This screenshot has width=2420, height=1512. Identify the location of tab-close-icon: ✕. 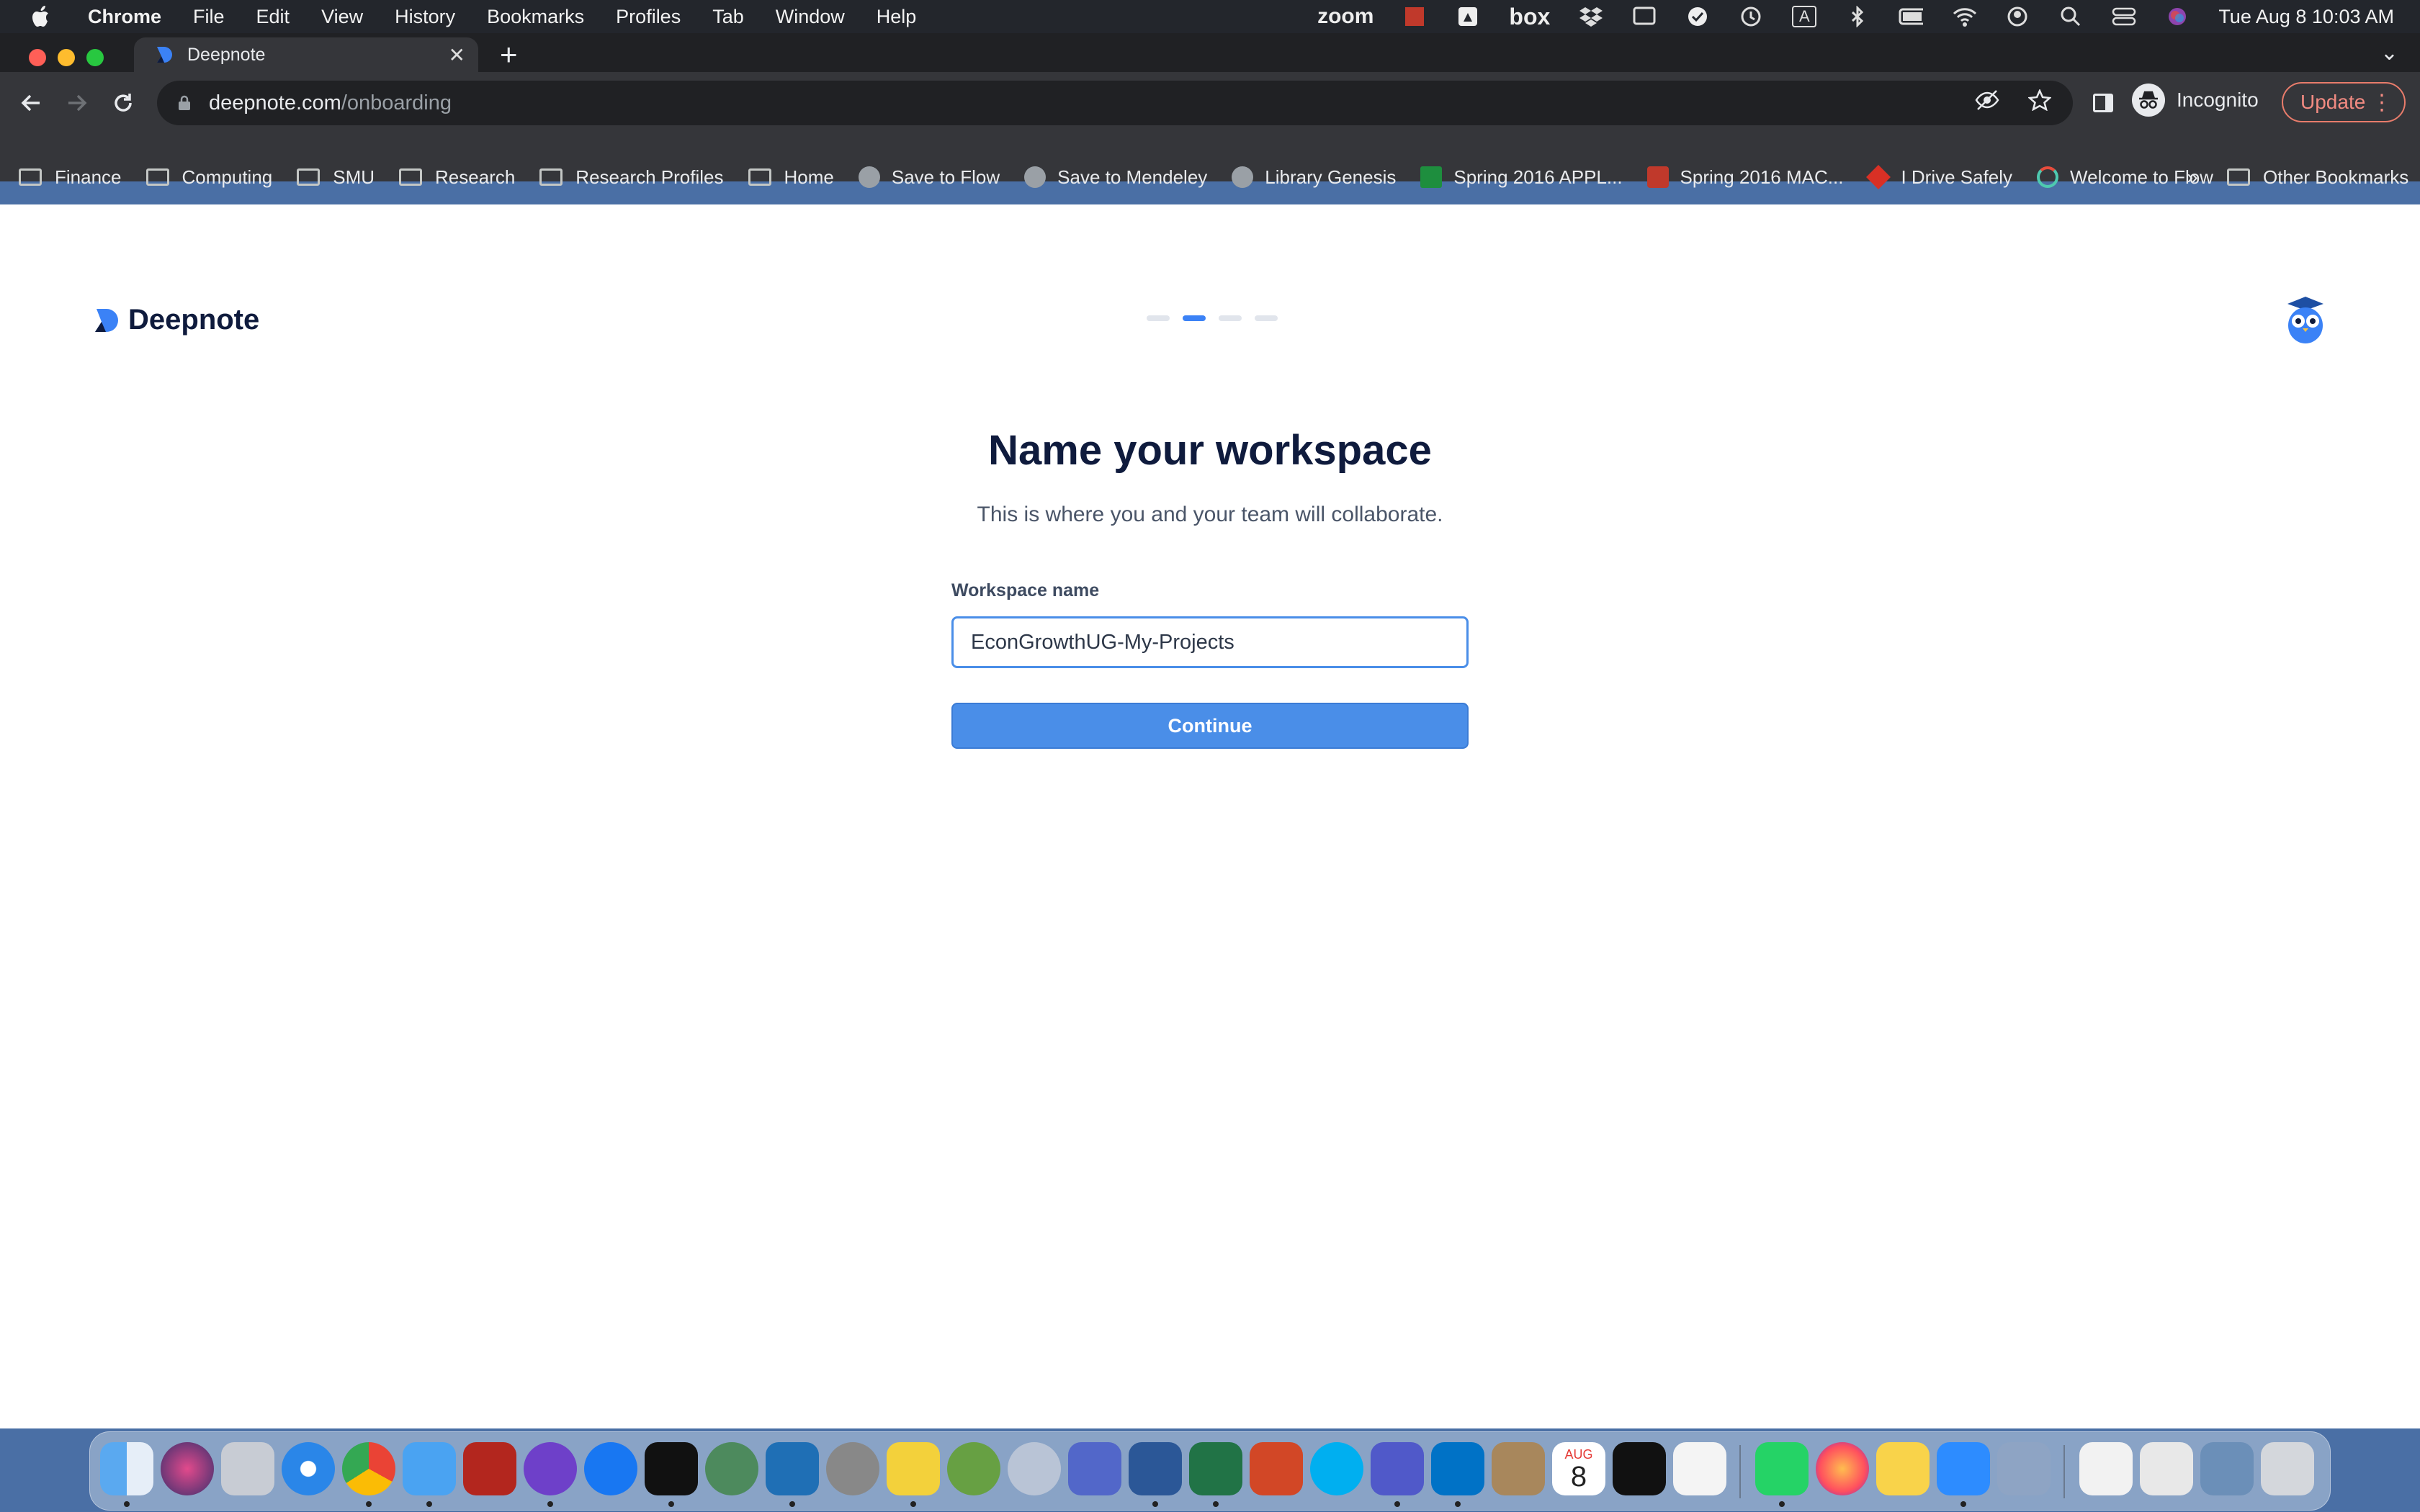
(457, 55).